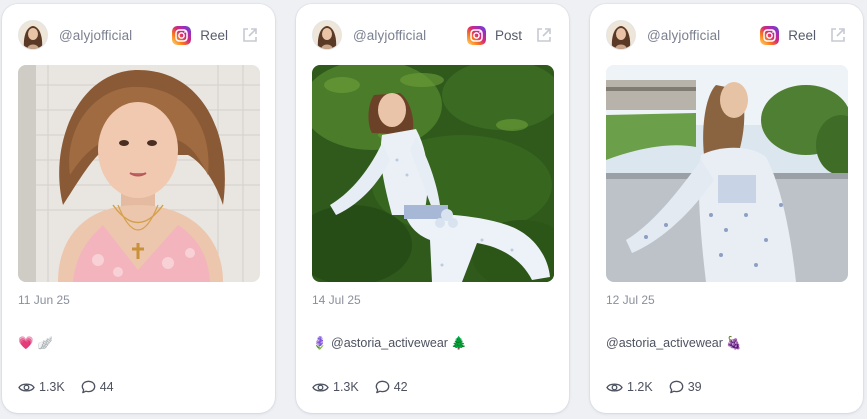 The width and height of the screenshot is (867, 419). I want to click on card-header: @alyjofficial Post, so click(432, 35).